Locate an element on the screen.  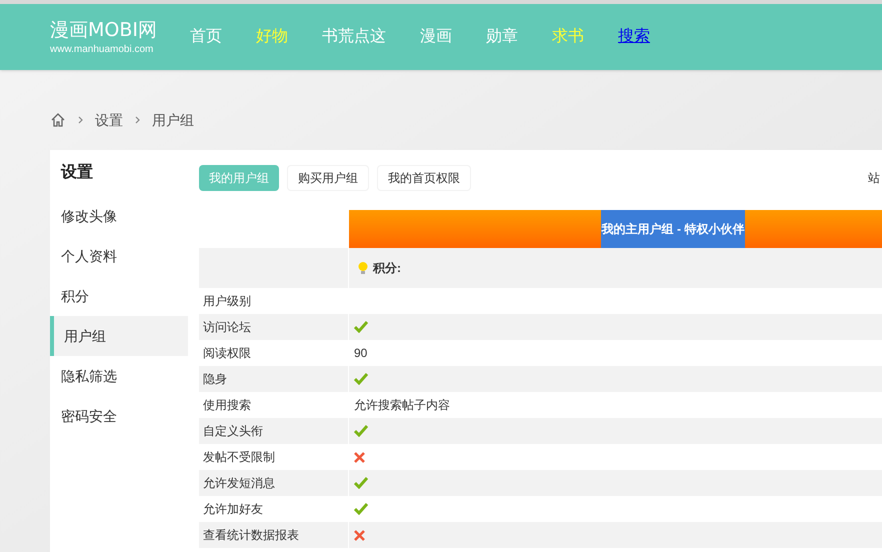
logo-url: www.manhuamobi.com is located at coordinates (102, 49).